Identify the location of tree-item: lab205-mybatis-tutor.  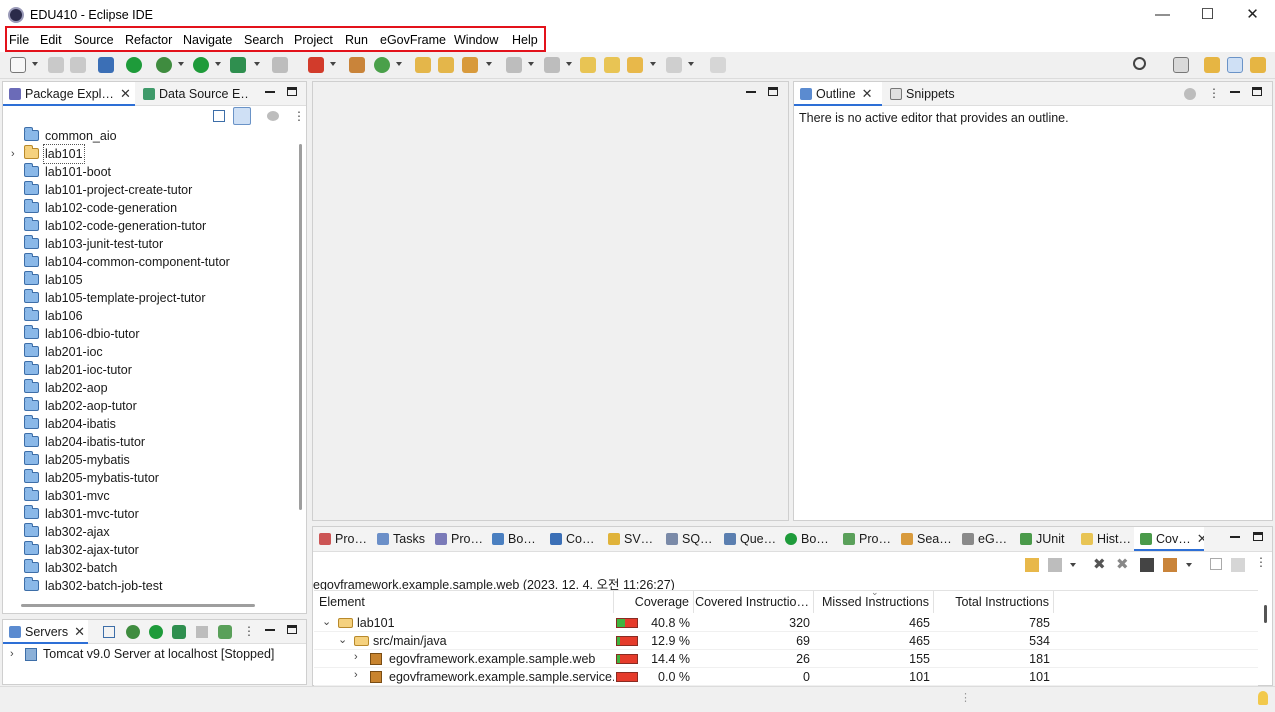
(148, 478).